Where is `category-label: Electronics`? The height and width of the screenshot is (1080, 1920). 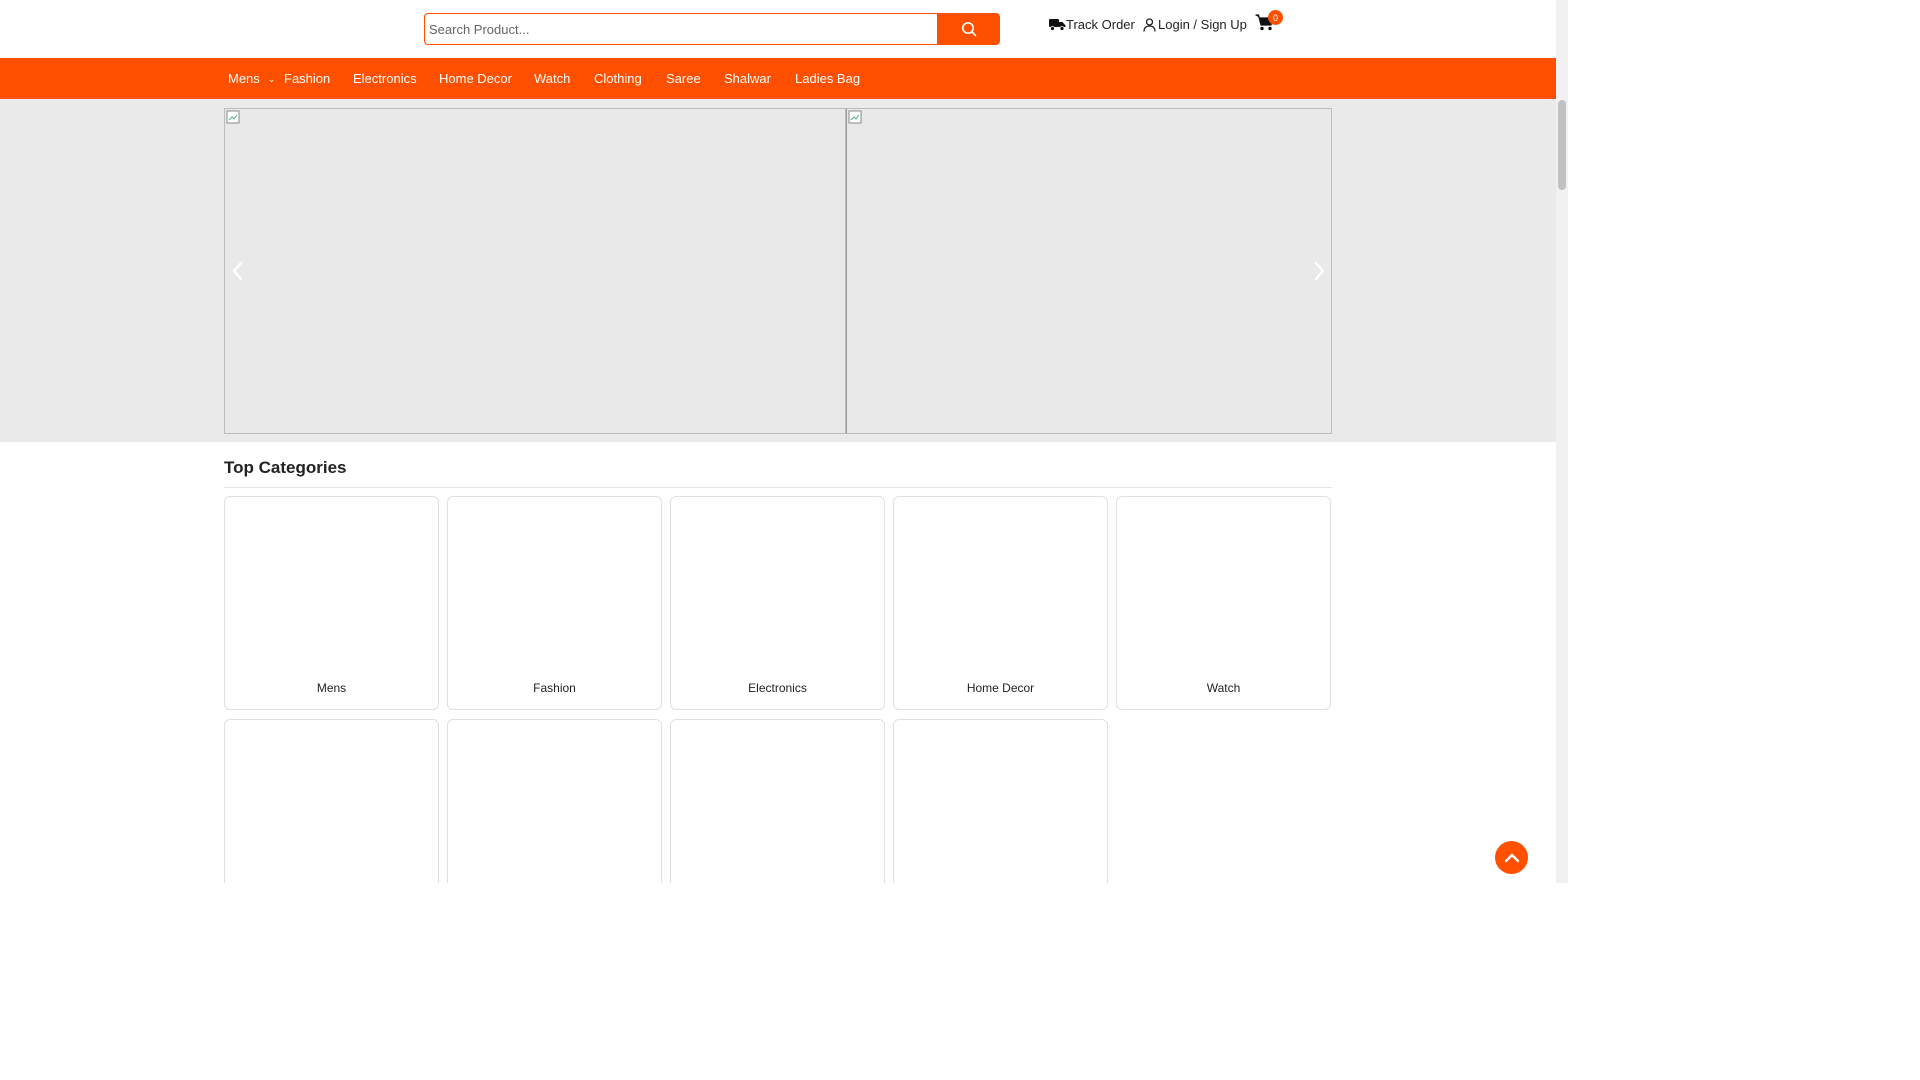 category-label: Electronics is located at coordinates (777, 688).